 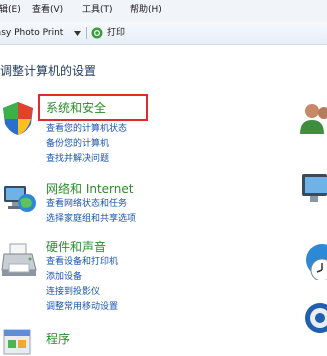 I want to click on shield-icon, so click(x=18, y=118).